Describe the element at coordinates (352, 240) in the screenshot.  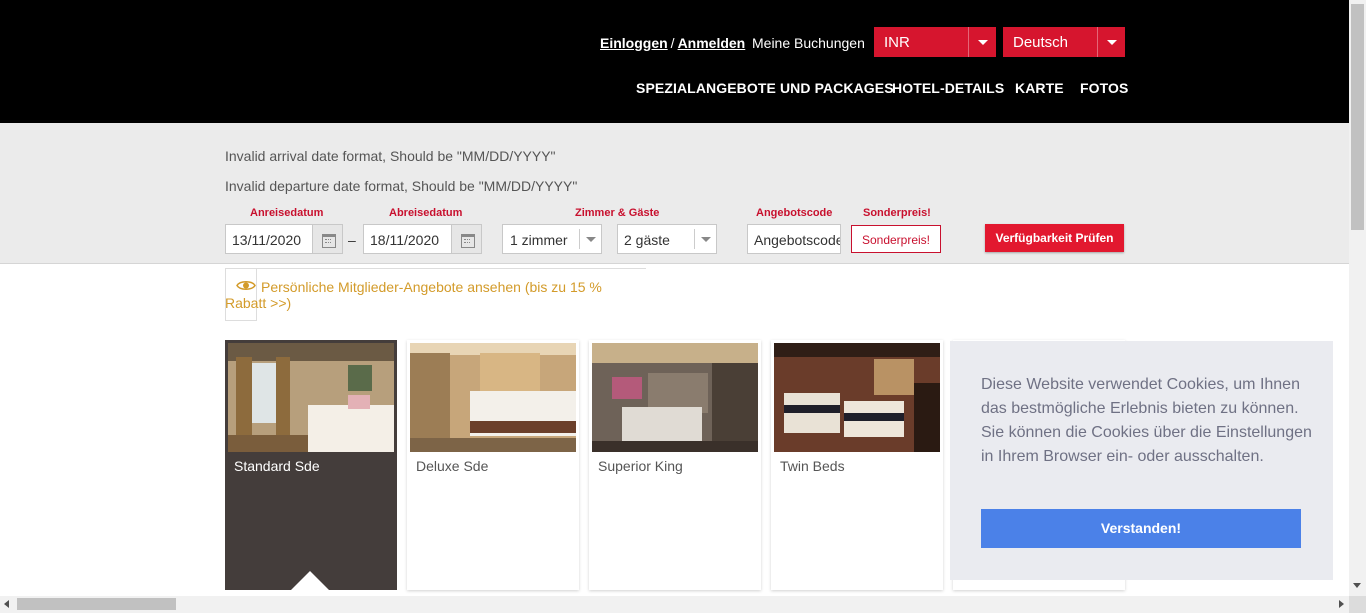
I see `date-range-dash: –` at that location.